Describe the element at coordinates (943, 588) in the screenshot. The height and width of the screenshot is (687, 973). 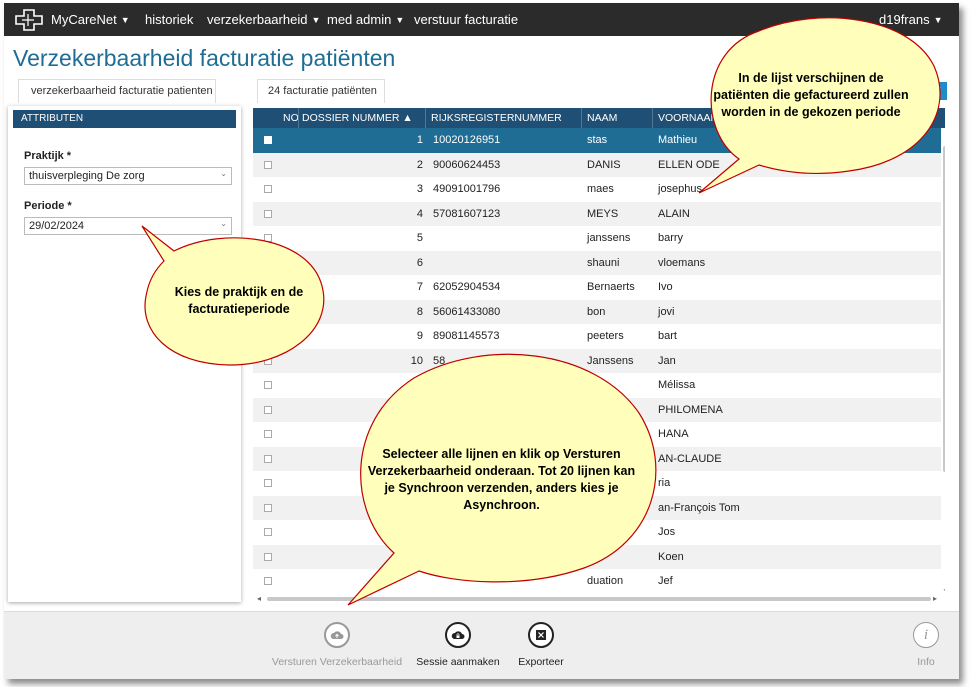
I see `scroll-down-icon: ⌄` at that location.